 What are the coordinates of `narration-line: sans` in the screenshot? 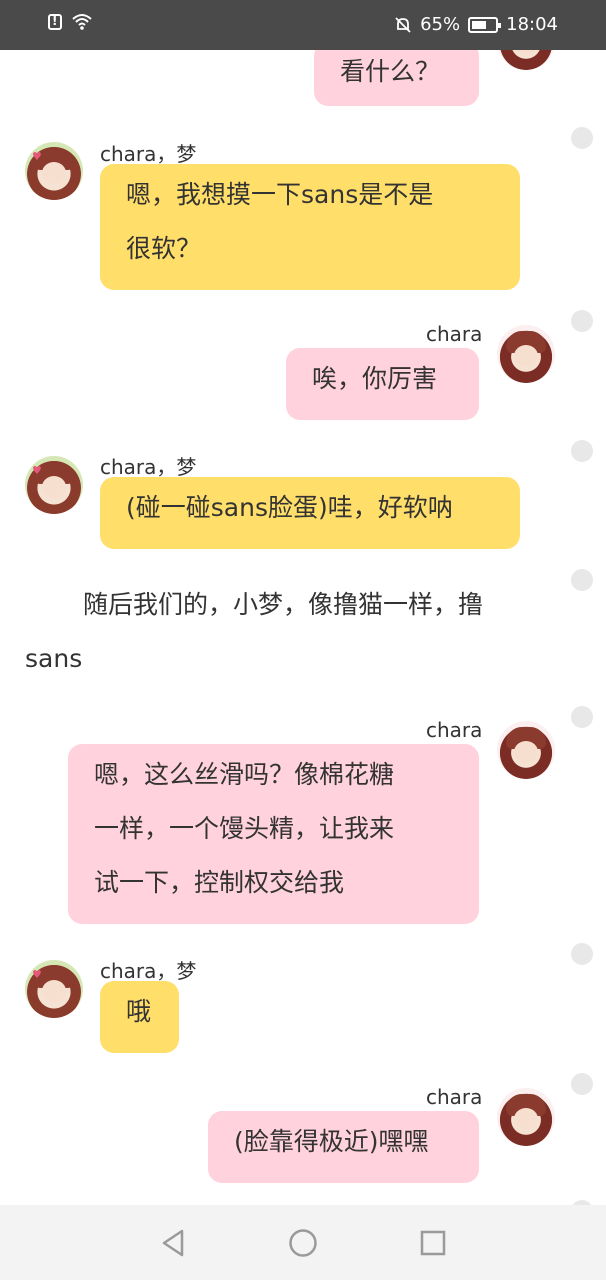 It's located at (54, 658).